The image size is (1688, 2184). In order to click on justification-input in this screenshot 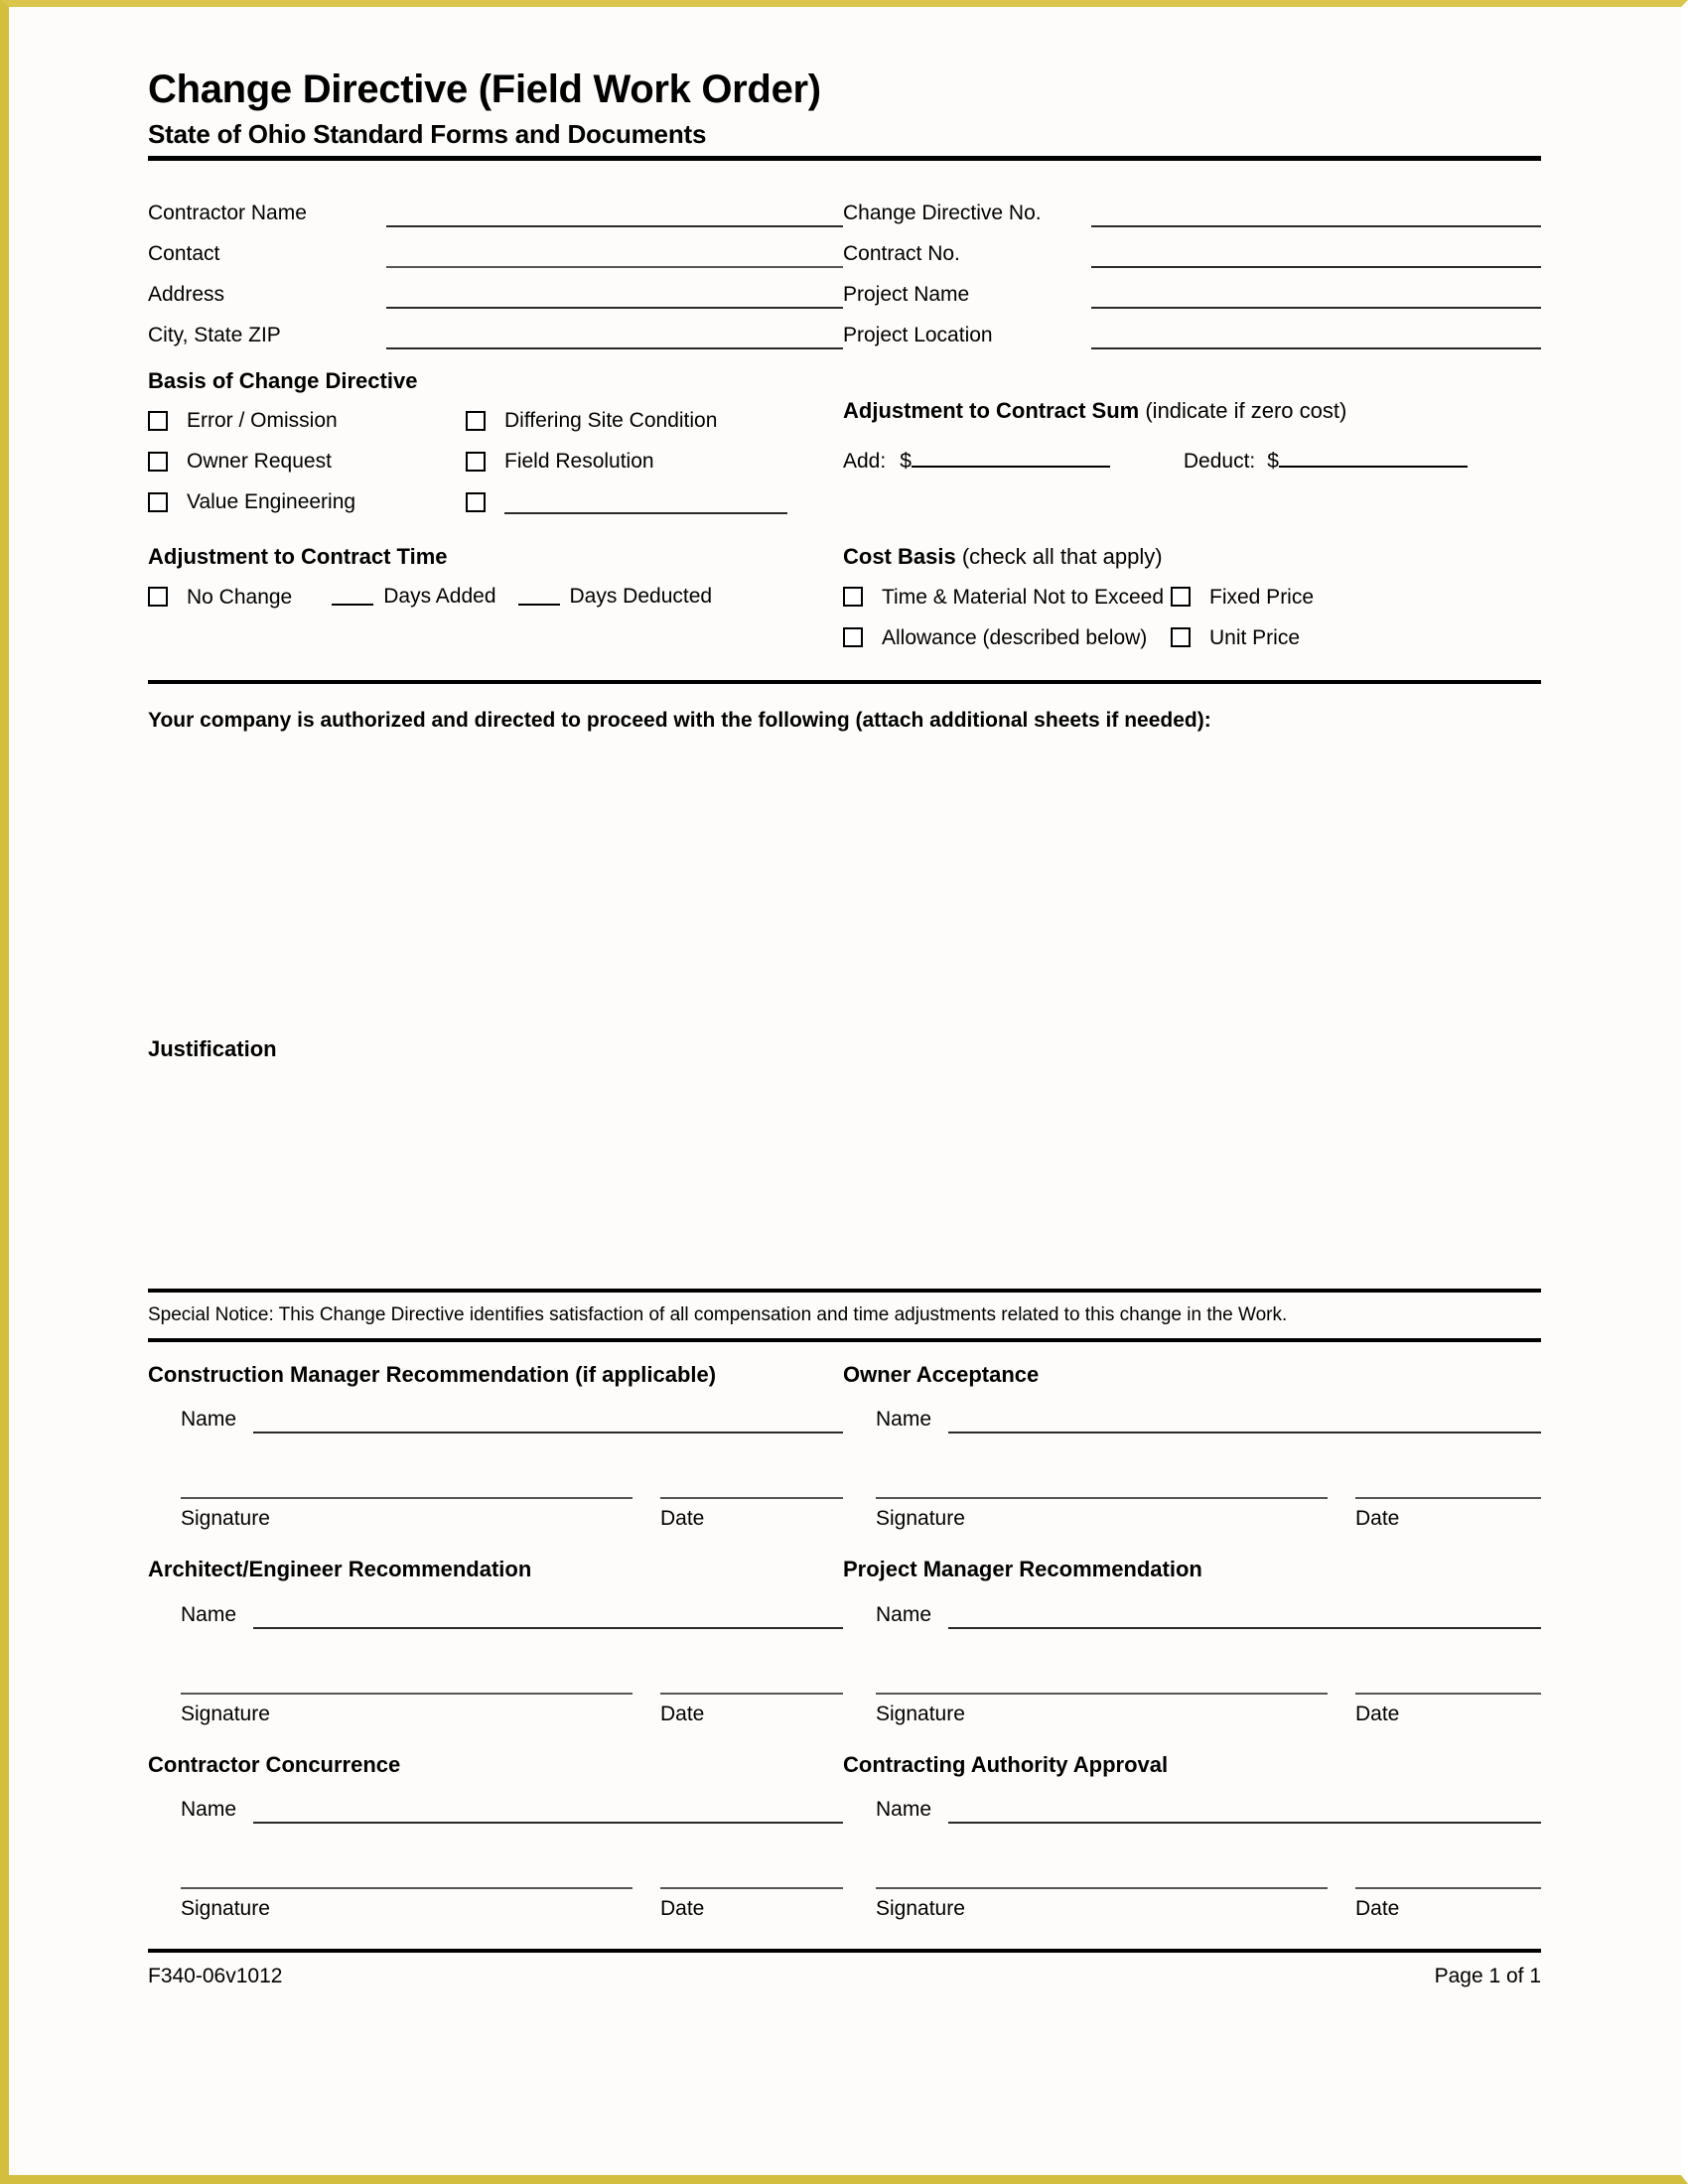, I will do `click(844, 1175)`.